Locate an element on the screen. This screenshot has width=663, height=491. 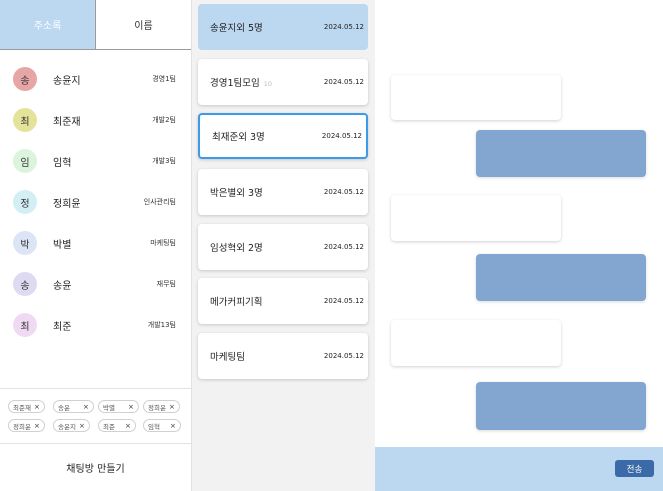
send-button: 전송 is located at coordinates (634, 468).